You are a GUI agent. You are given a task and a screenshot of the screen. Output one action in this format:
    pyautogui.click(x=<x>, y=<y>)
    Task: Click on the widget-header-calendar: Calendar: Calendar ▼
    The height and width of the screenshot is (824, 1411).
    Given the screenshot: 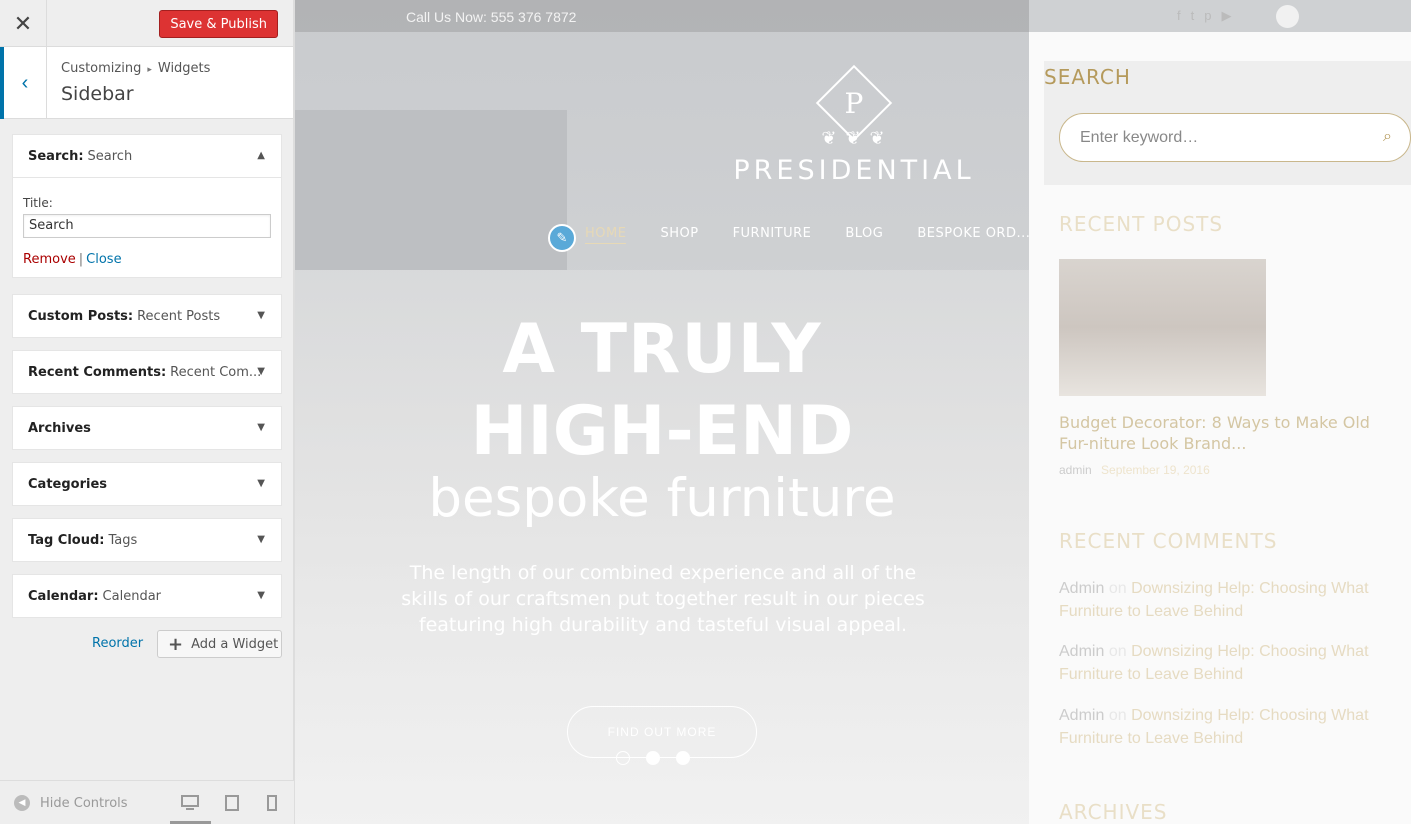 What is the action you would take?
    pyautogui.click(x=147, y=596)
    